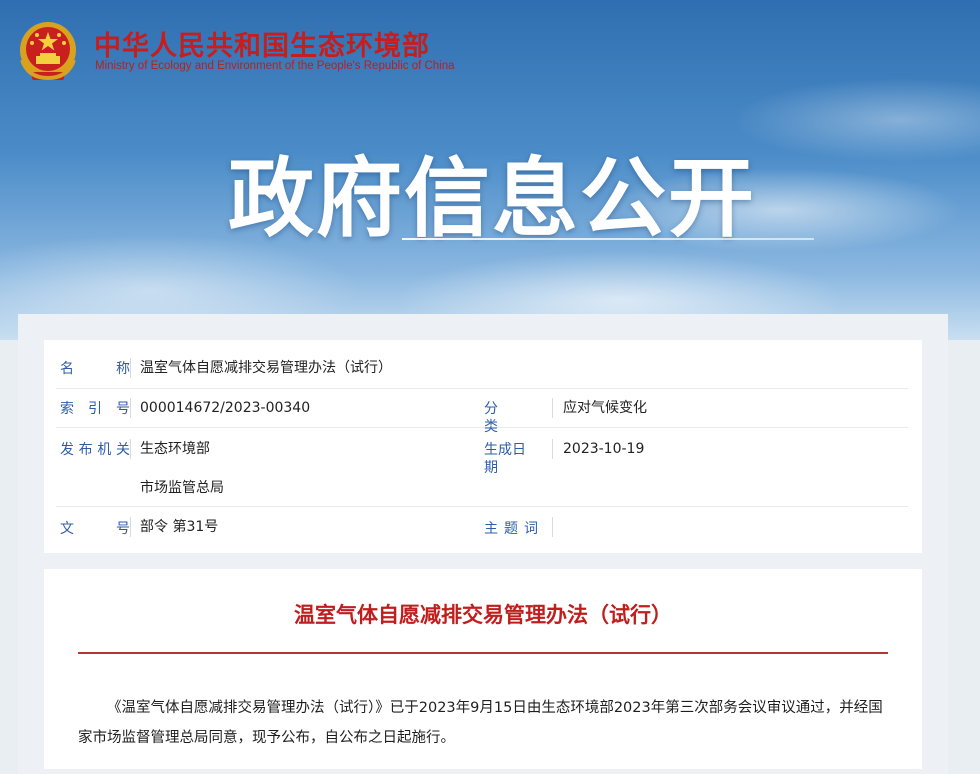  Describe the element at coordinates (505, 459) in the screenshot. I see `date-label: 生成日期` at that location.